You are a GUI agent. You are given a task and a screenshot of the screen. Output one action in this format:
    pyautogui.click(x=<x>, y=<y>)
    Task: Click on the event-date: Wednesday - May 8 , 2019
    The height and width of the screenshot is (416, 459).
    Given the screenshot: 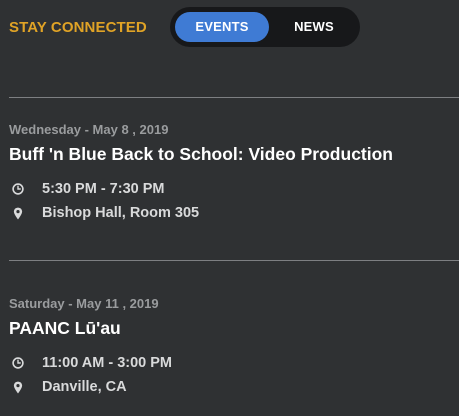 What is the action you would take?
    pyautogui.click(x=89, y=129)
    